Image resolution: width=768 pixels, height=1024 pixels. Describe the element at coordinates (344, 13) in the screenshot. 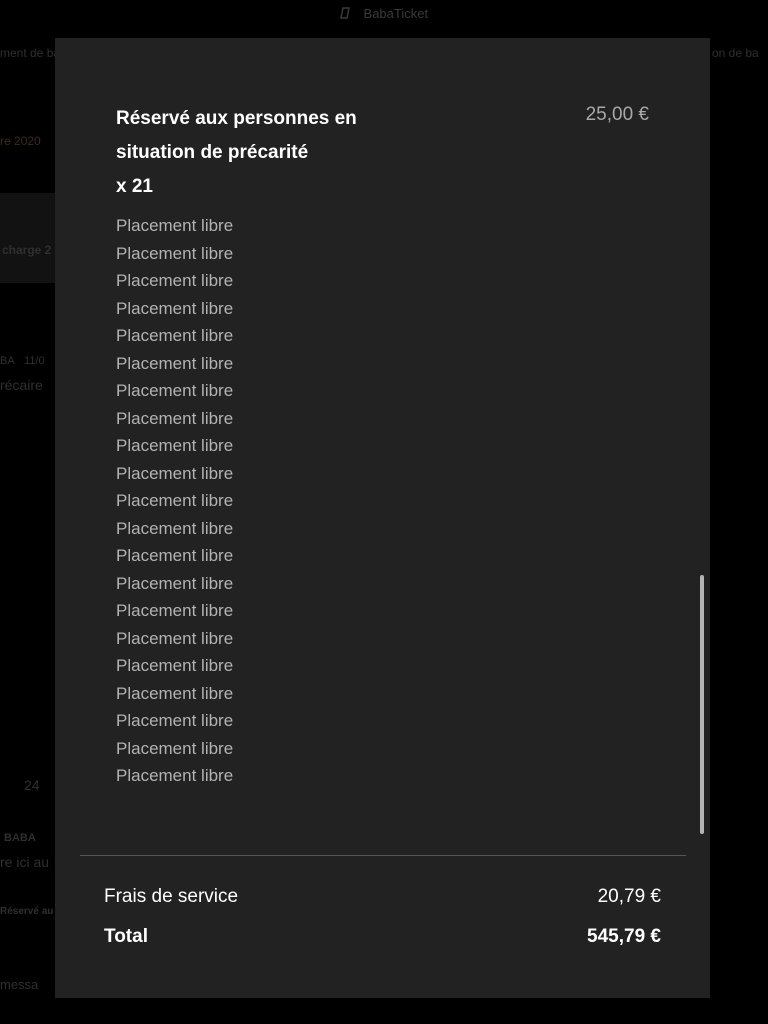

I see `babaticket-logo-icon` at that location.